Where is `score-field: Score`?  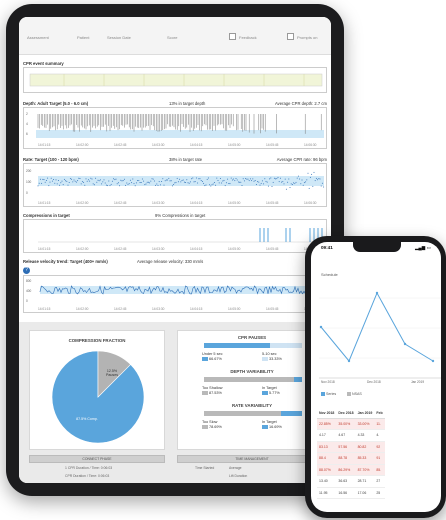 score-field: Score is located at coordinates (172, 37).